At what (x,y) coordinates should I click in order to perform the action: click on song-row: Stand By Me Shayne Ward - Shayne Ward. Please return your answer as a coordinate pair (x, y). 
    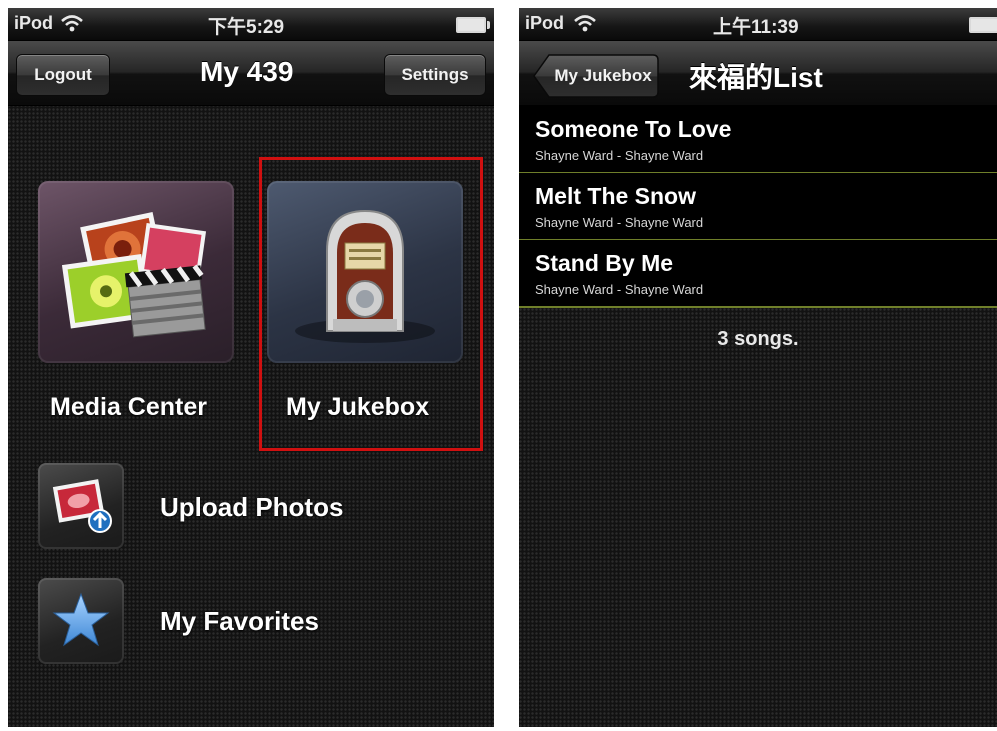
    Looking at the image, I should click on (758, 274).